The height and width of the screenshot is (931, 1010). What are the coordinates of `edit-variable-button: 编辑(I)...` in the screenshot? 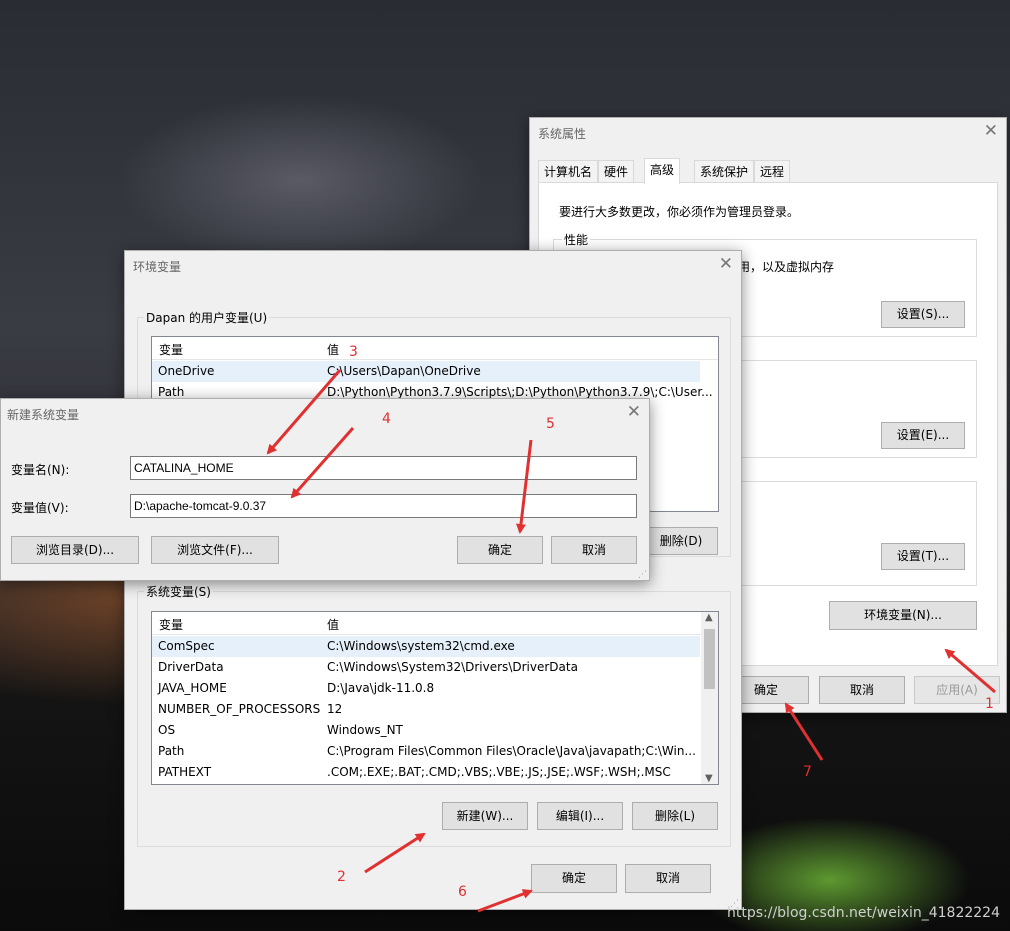 It's located at (580, 816).